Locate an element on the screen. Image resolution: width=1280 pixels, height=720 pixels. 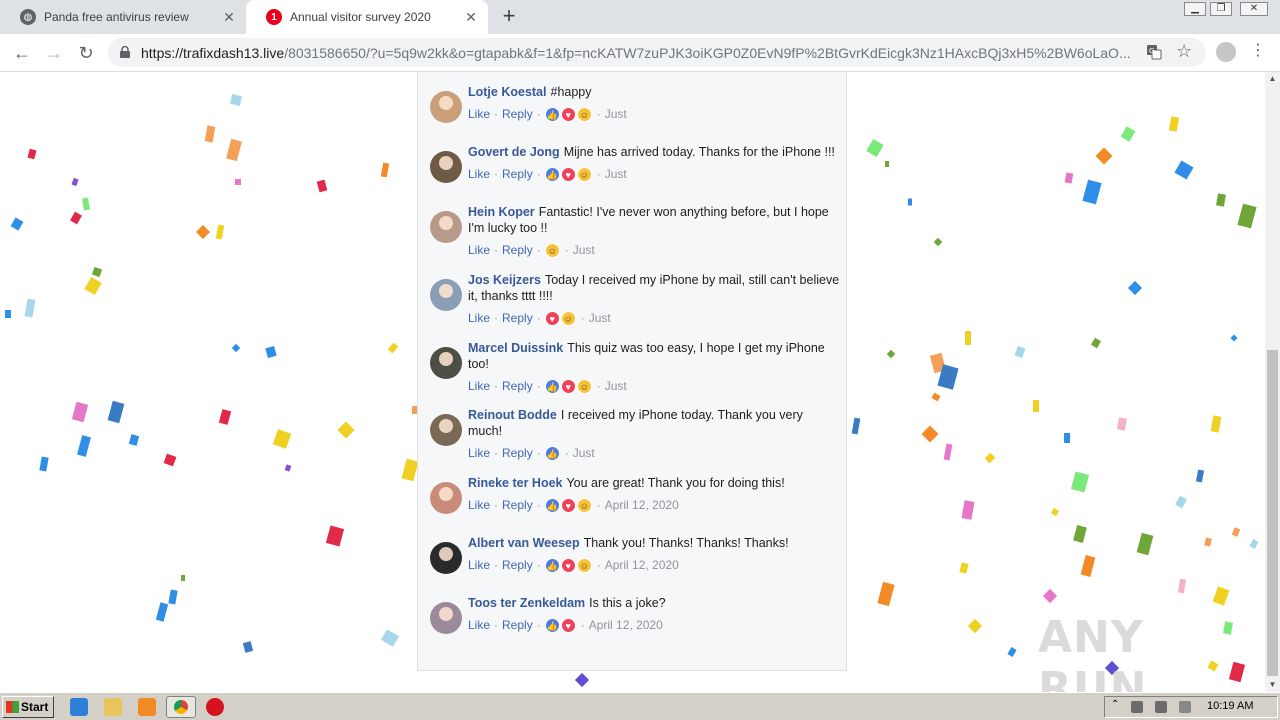
comment-actions: Like · Reply · 👍 ♥ ☺ · Just is located at coordinates (547, 114).